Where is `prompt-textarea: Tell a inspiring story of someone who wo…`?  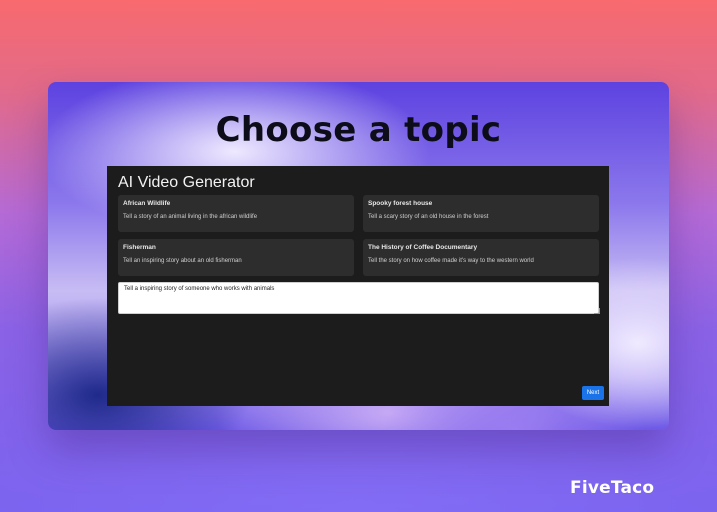
prompt-textarea: Tell a inspiring story of someone who wo… is located at coordinates (358, 298).